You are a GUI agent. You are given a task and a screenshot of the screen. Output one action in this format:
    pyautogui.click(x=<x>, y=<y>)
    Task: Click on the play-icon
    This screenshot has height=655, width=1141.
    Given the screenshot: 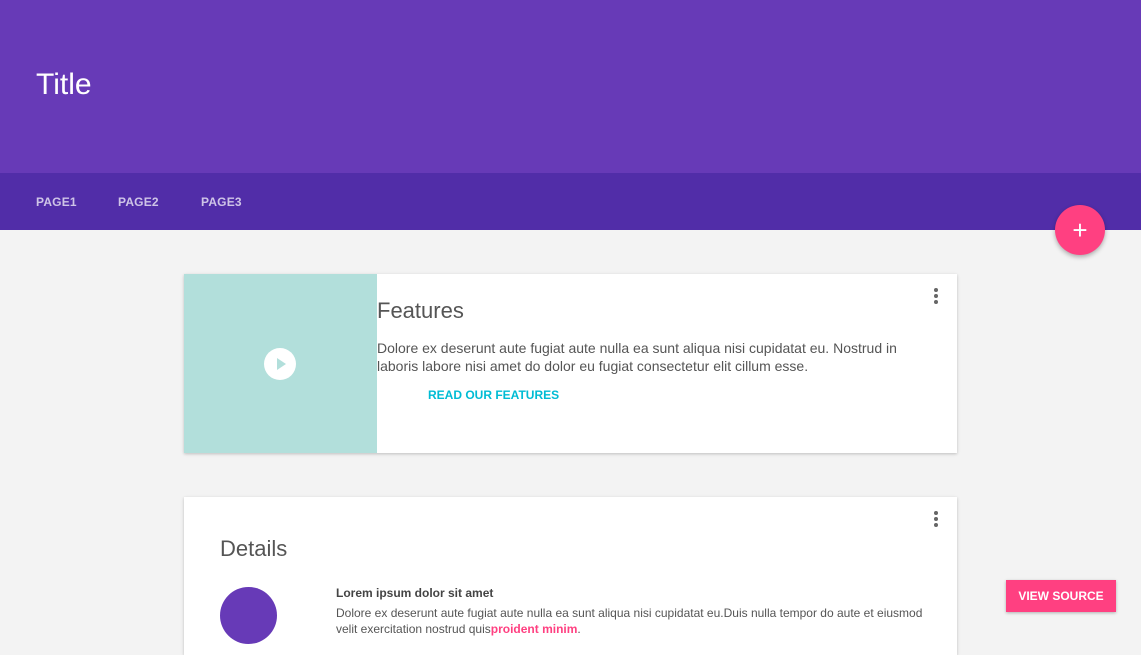 What is the action you would take?
    pyautogui.click(x=280, y=364)
    